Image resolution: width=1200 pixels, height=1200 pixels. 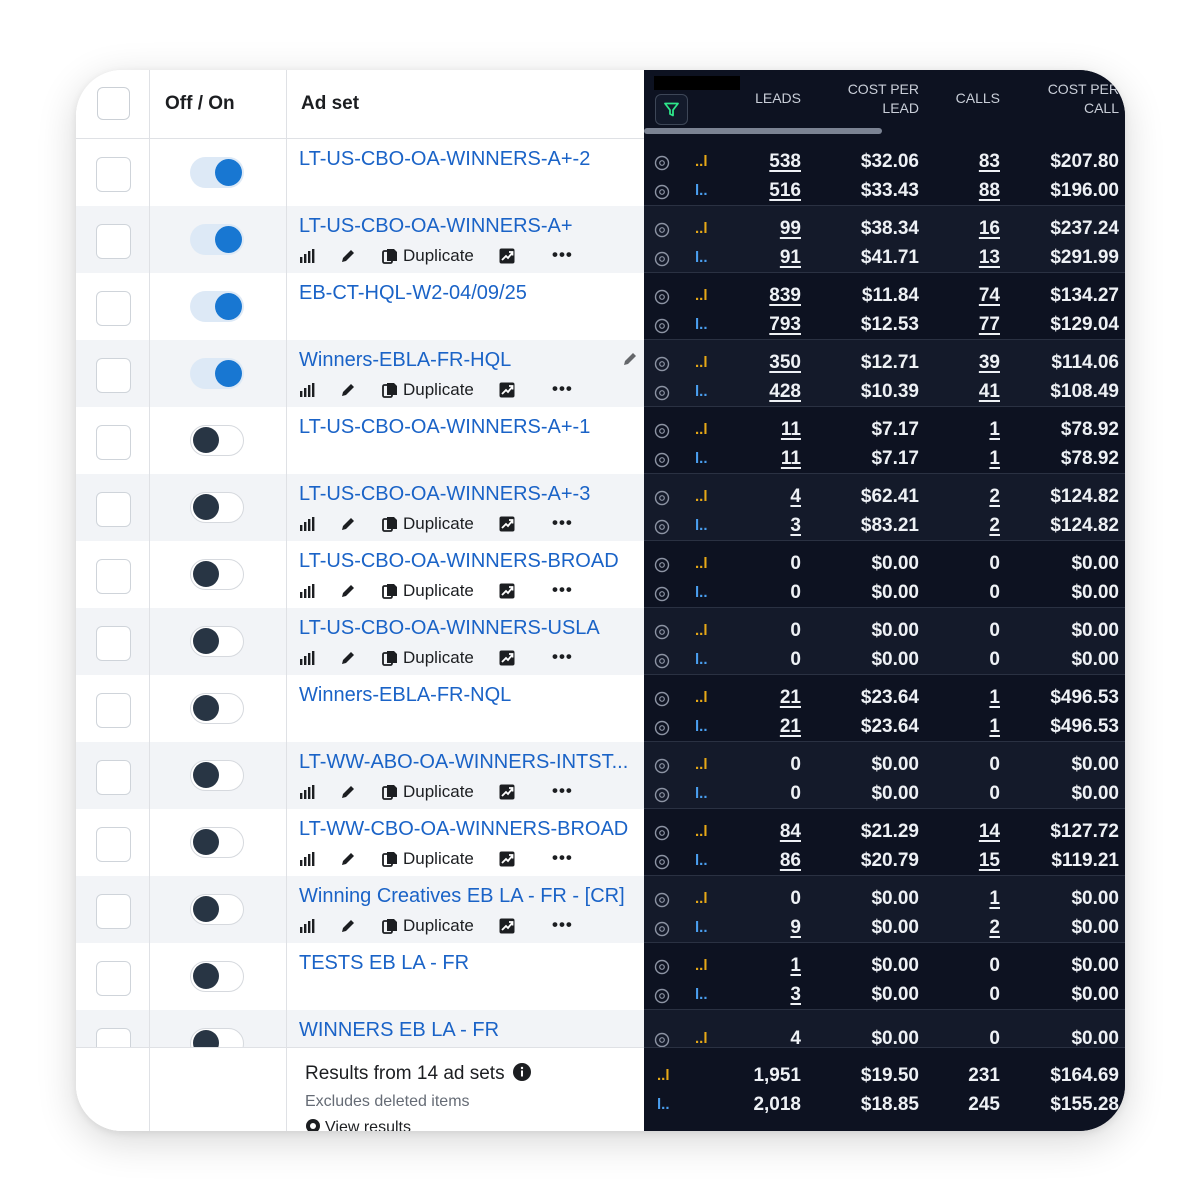 What do you see at coordinates (790, 861) in the screenshot?
I see `leads-value: 86` at bounding box center [790, 861].